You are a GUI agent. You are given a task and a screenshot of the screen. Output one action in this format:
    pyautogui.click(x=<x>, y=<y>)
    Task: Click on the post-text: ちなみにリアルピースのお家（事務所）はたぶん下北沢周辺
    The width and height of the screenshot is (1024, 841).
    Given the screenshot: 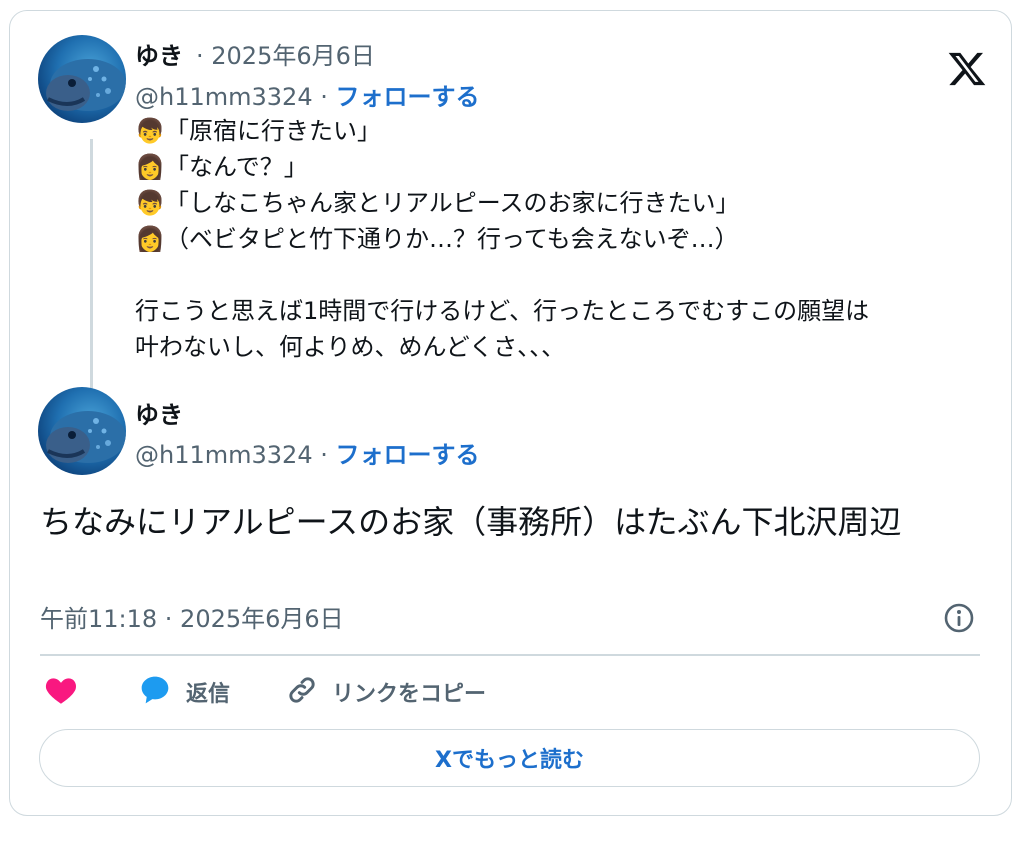 What is the action you would take?
    pyautogui.click(x=471, y=522)
    